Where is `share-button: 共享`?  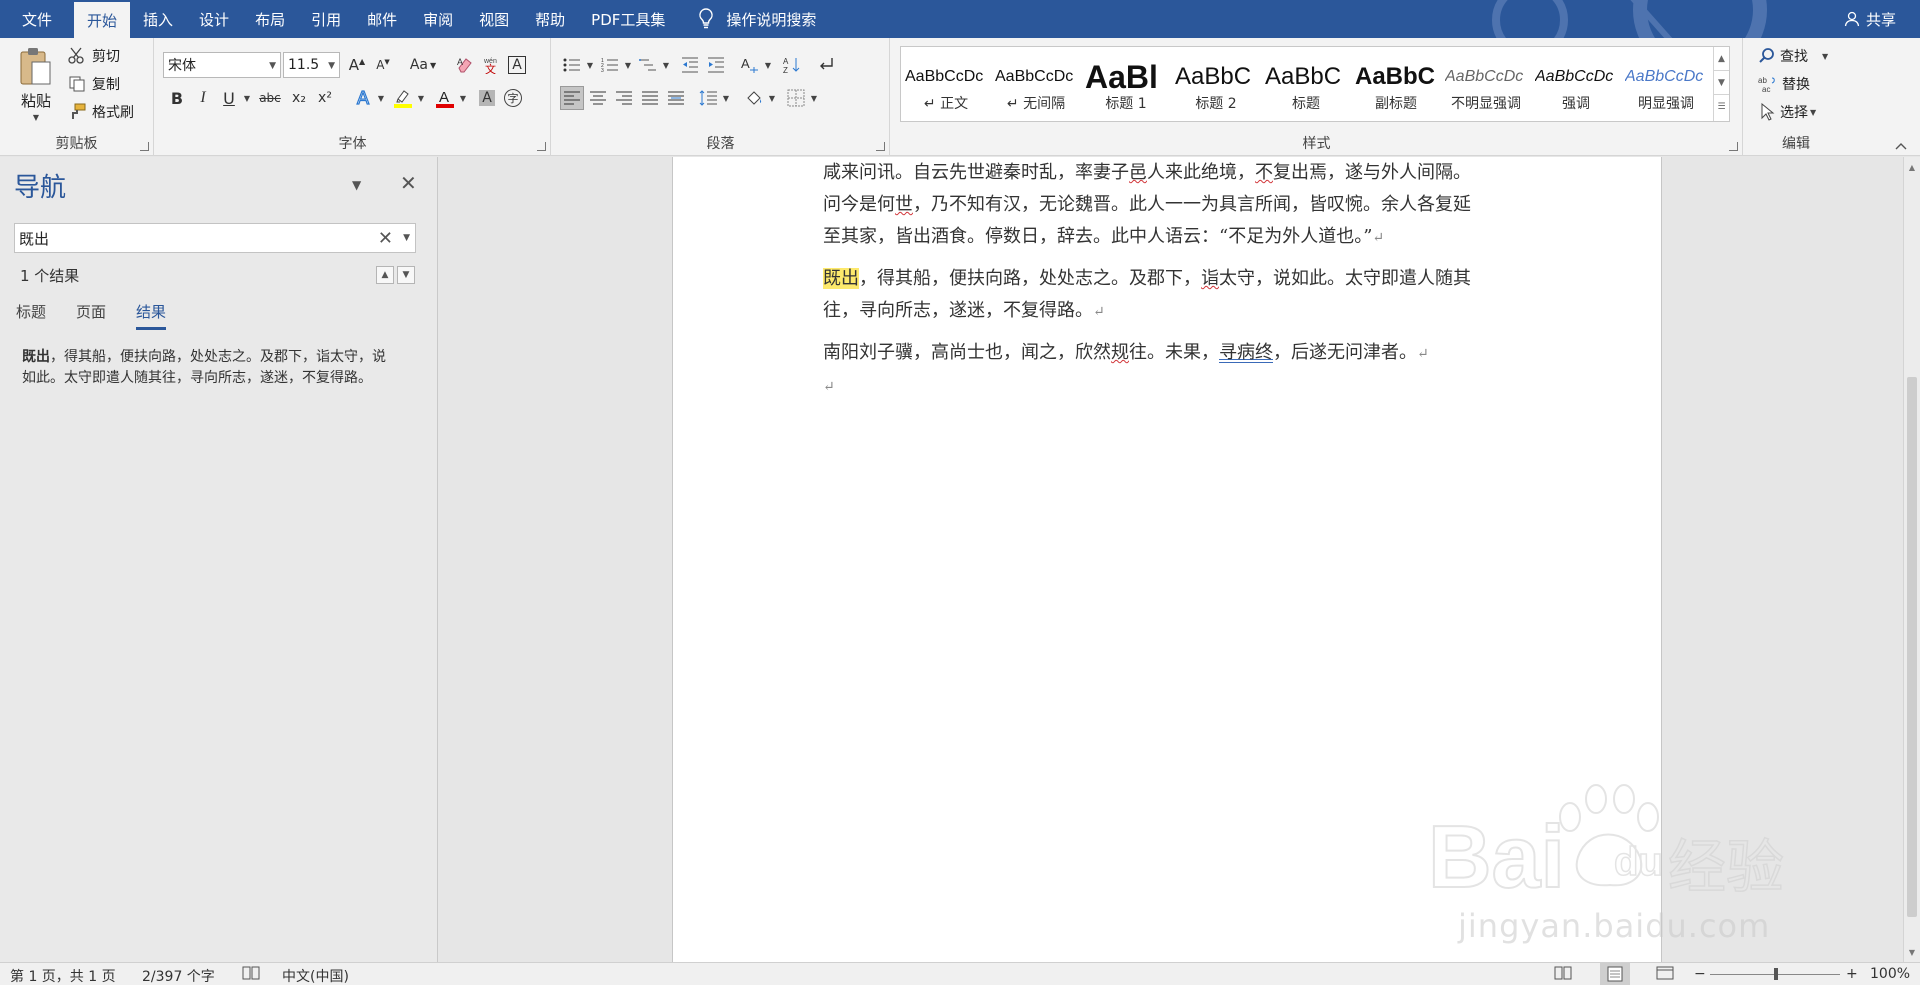
share-button: 共享 is located at coordinates (1870, 19).